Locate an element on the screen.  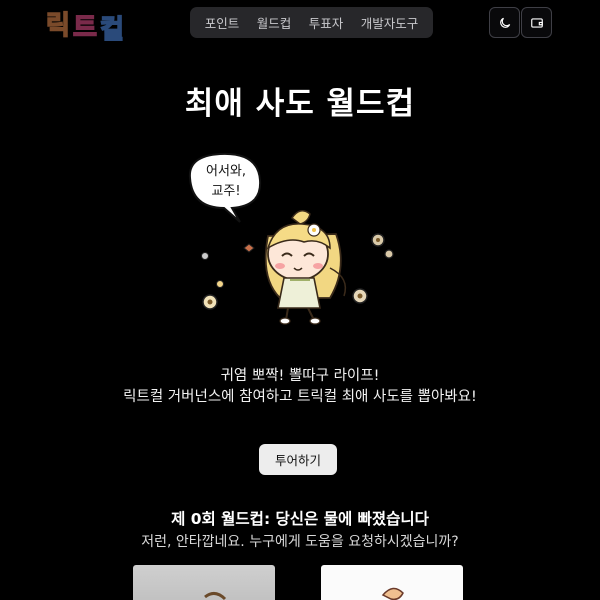
theme-toggle-button is located at coordinates (504, 22).